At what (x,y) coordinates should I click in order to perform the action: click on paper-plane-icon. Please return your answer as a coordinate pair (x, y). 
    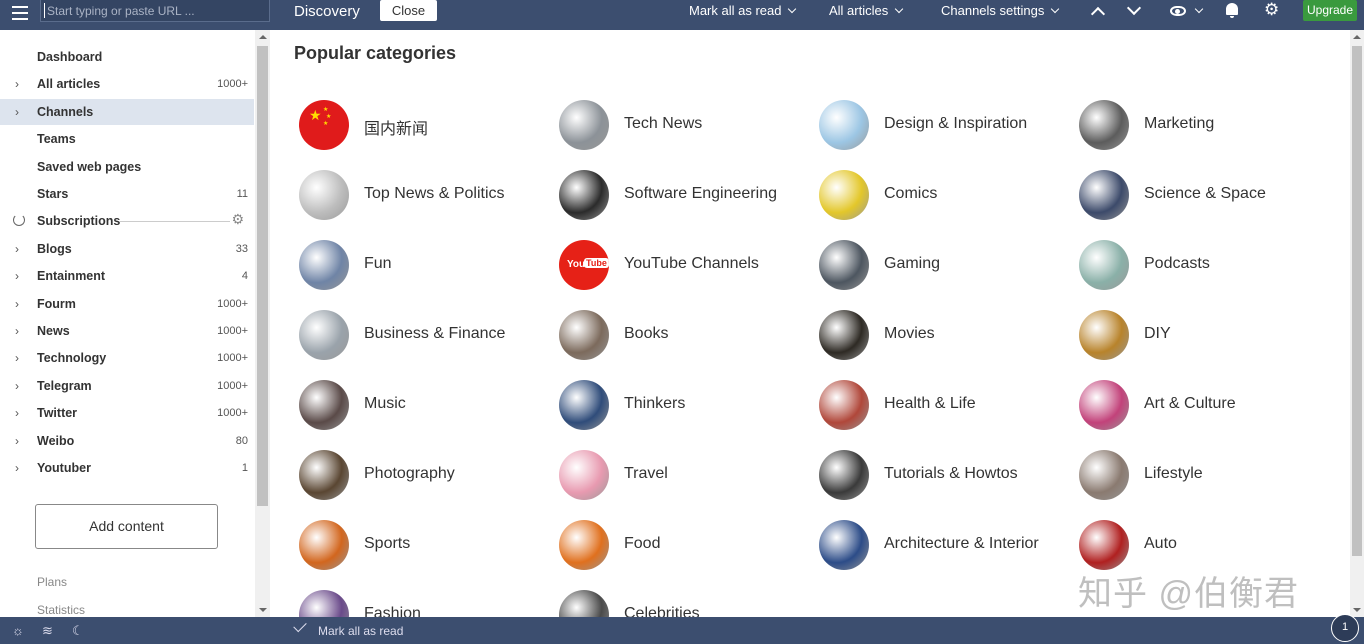
    Looking at the image, I should click on (844, 125).